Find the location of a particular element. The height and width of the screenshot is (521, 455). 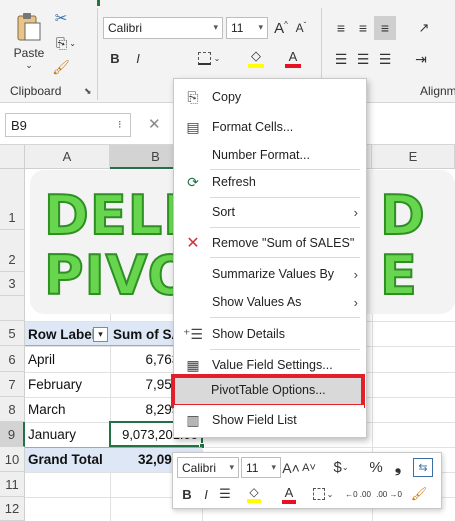

row-label: 3 is located at coordinates (12, 283).